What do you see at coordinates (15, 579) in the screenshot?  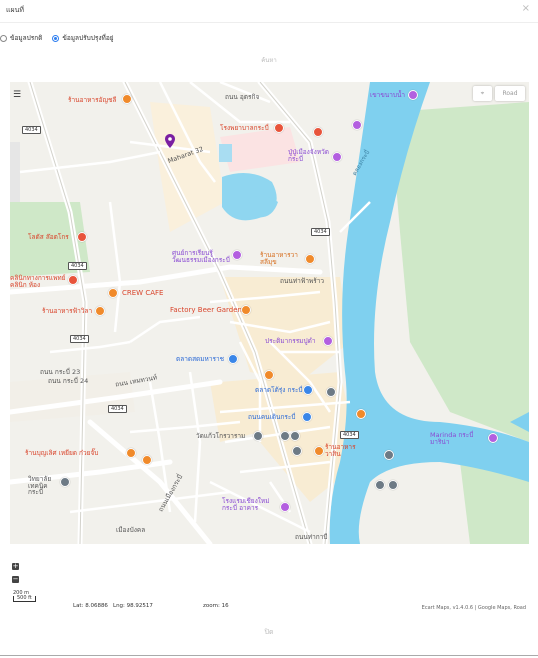 I see `zoom-out-button: −` at bounding box center [15, 579].